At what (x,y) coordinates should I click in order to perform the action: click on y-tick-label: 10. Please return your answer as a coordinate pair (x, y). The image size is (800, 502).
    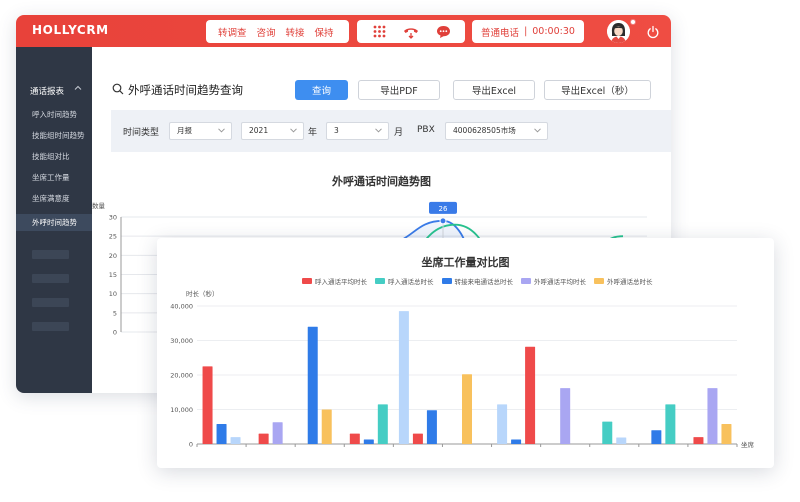
    Looking at the image, I should click on (113, 294).